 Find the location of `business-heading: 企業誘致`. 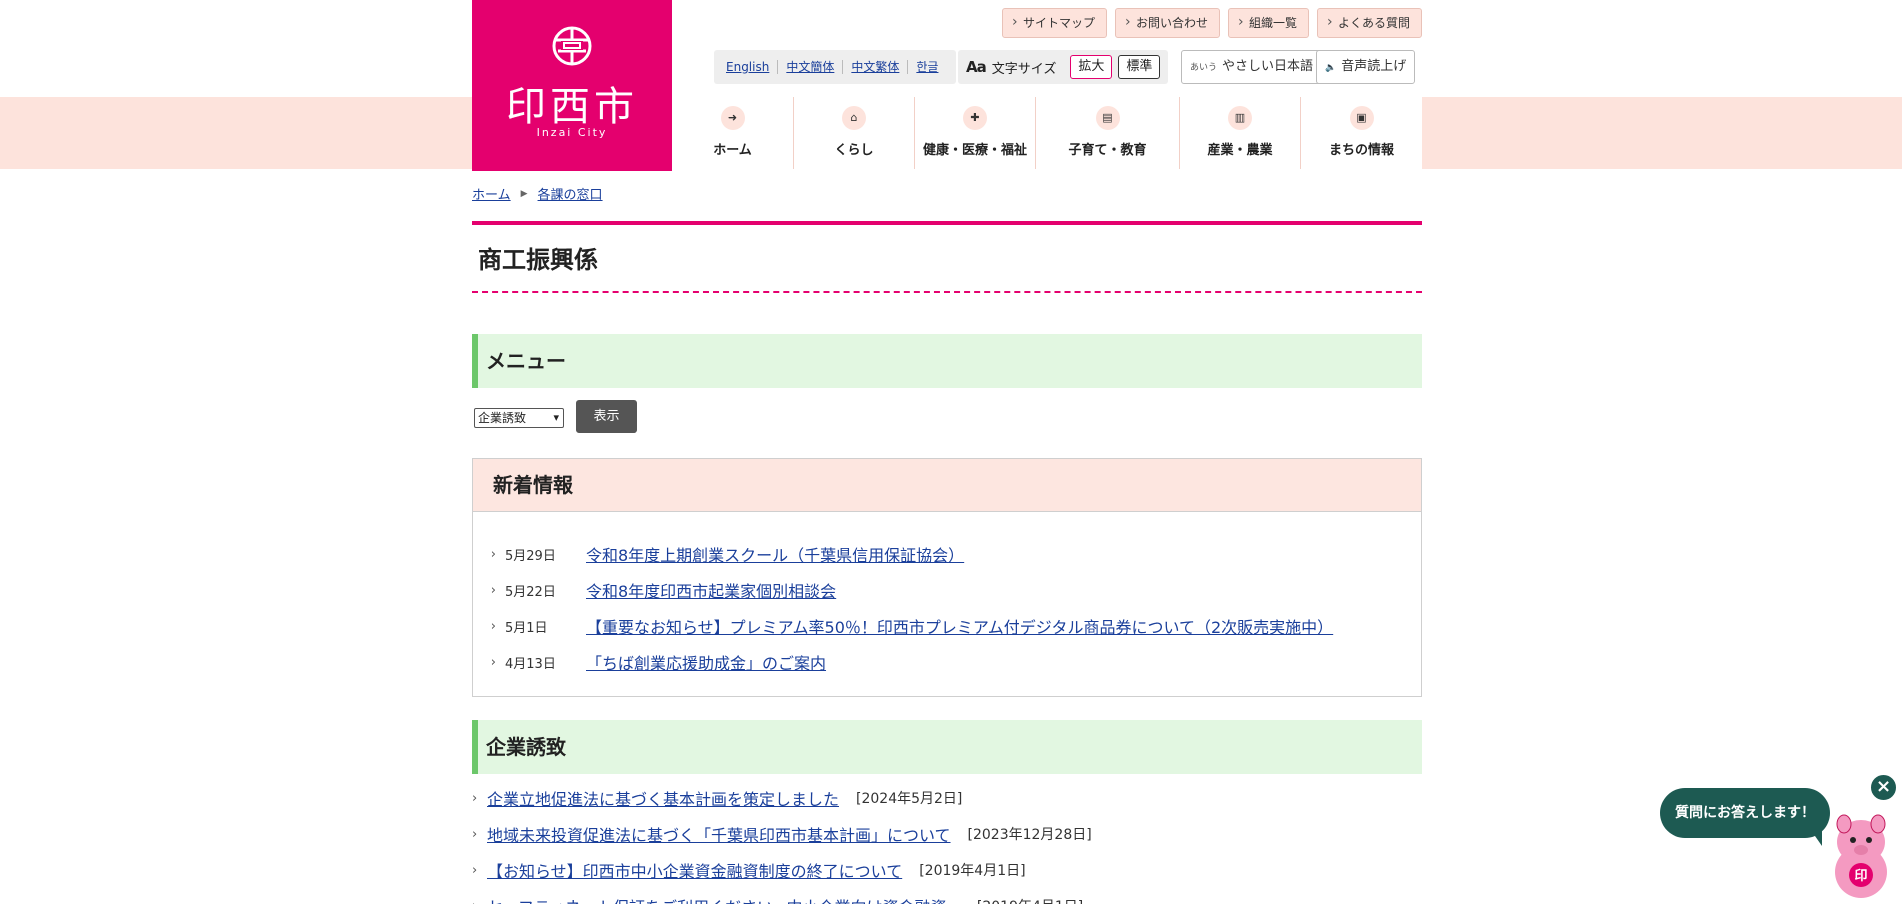

business-heading: 企業誘致 is located at coordinates (947, 747).